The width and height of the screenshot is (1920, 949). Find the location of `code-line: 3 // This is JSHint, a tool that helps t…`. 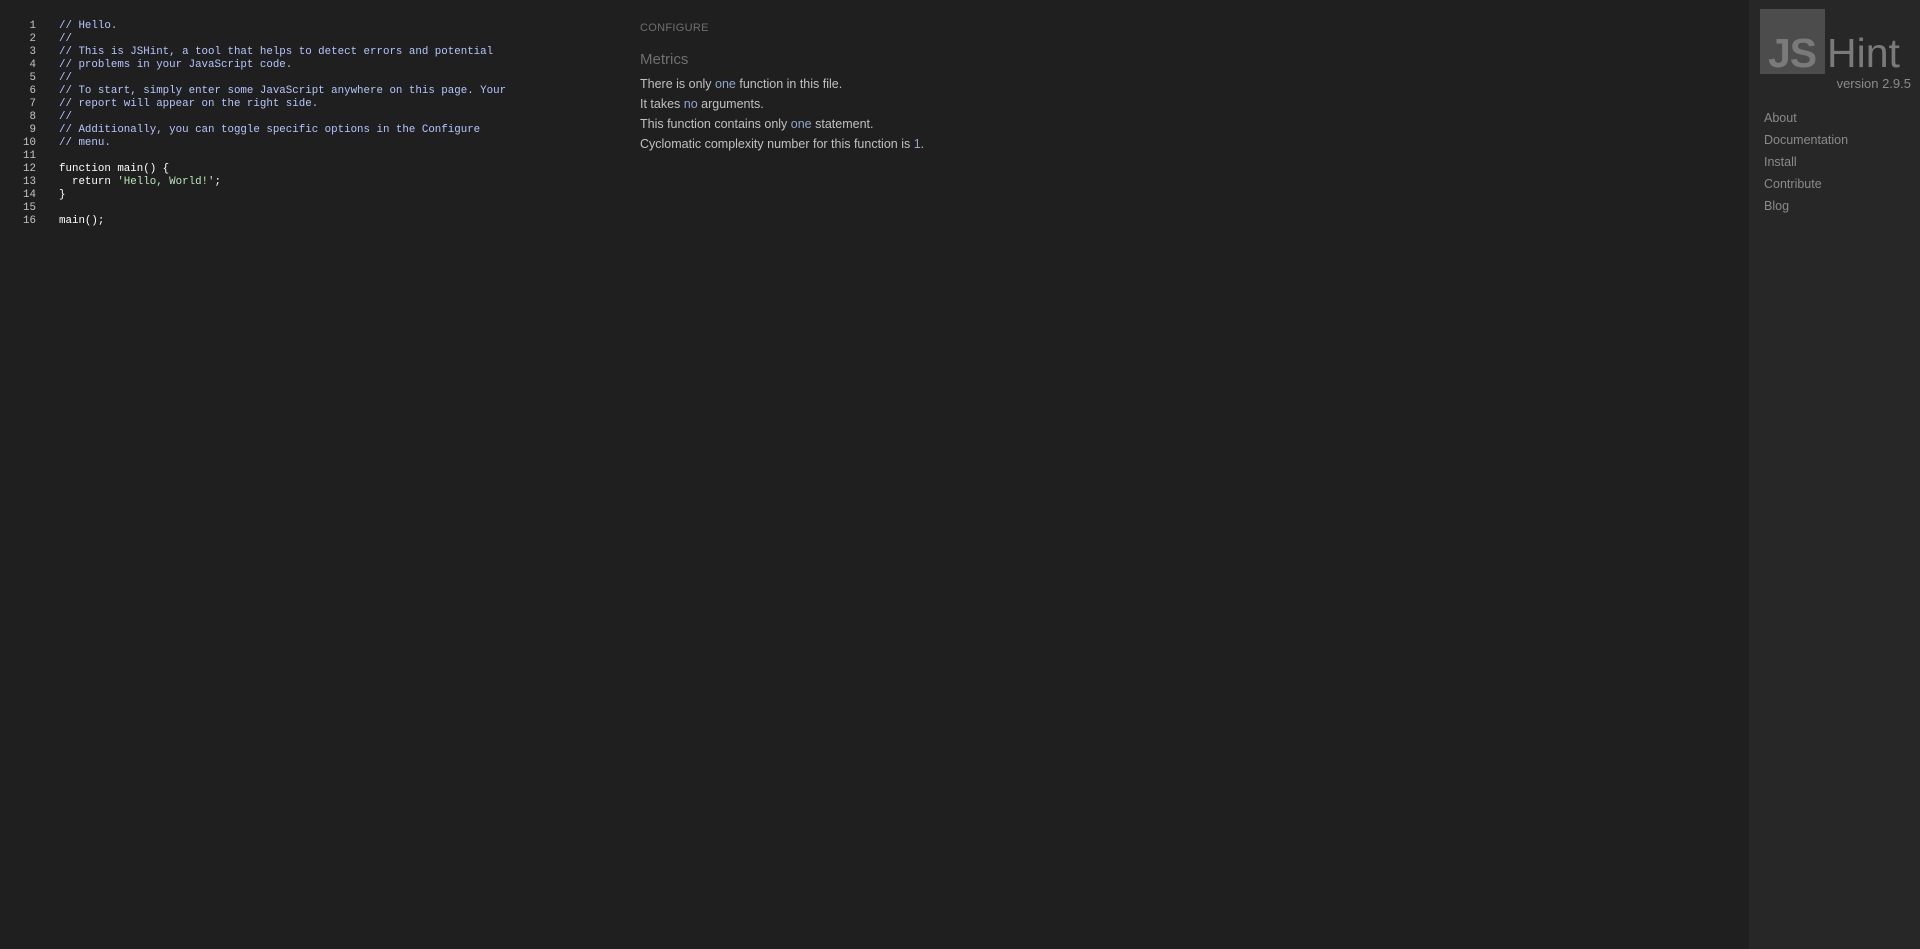

code-line: 3 // This is JSHint, a tool that helps t… is located at coordinates (310, 52).